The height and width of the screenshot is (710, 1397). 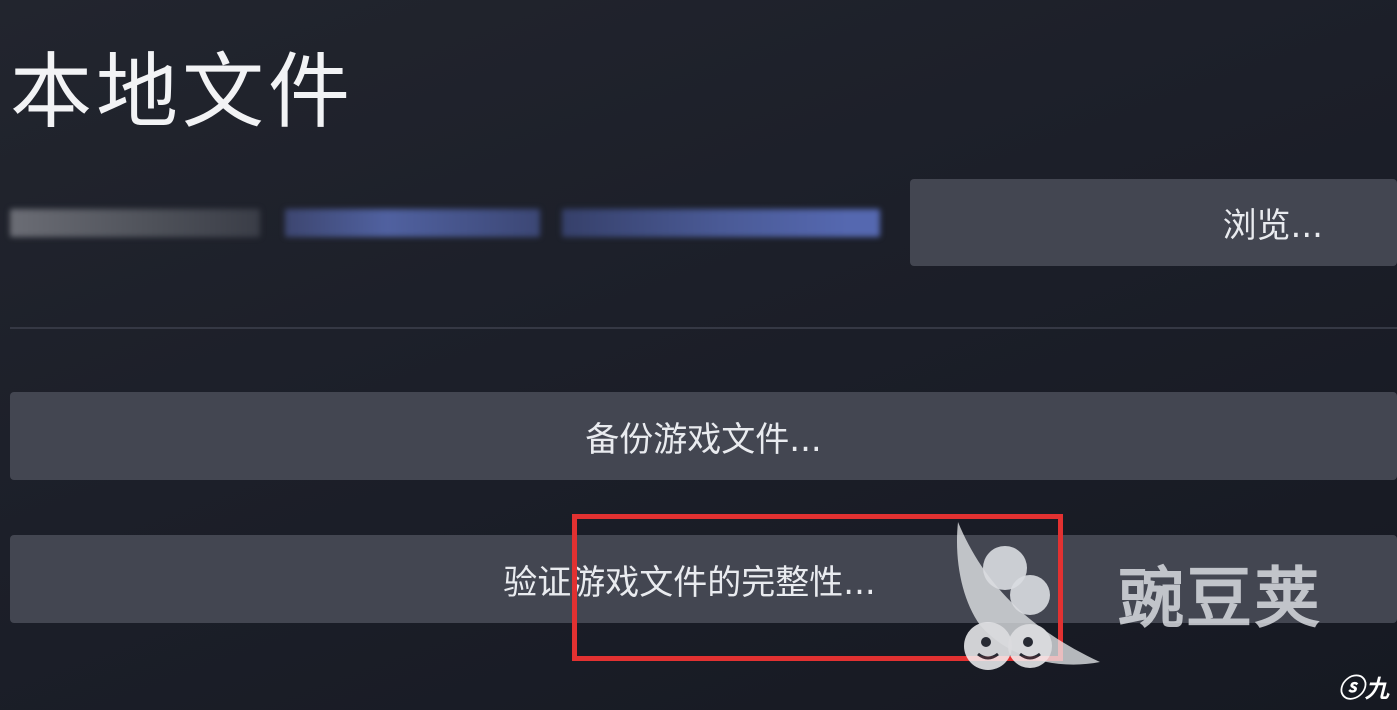 What do you see at coordinates (1367, 691) in the screenshot?
I see `corner-brand-logo: ⓢ九游` at bounding box center [1367, 691].